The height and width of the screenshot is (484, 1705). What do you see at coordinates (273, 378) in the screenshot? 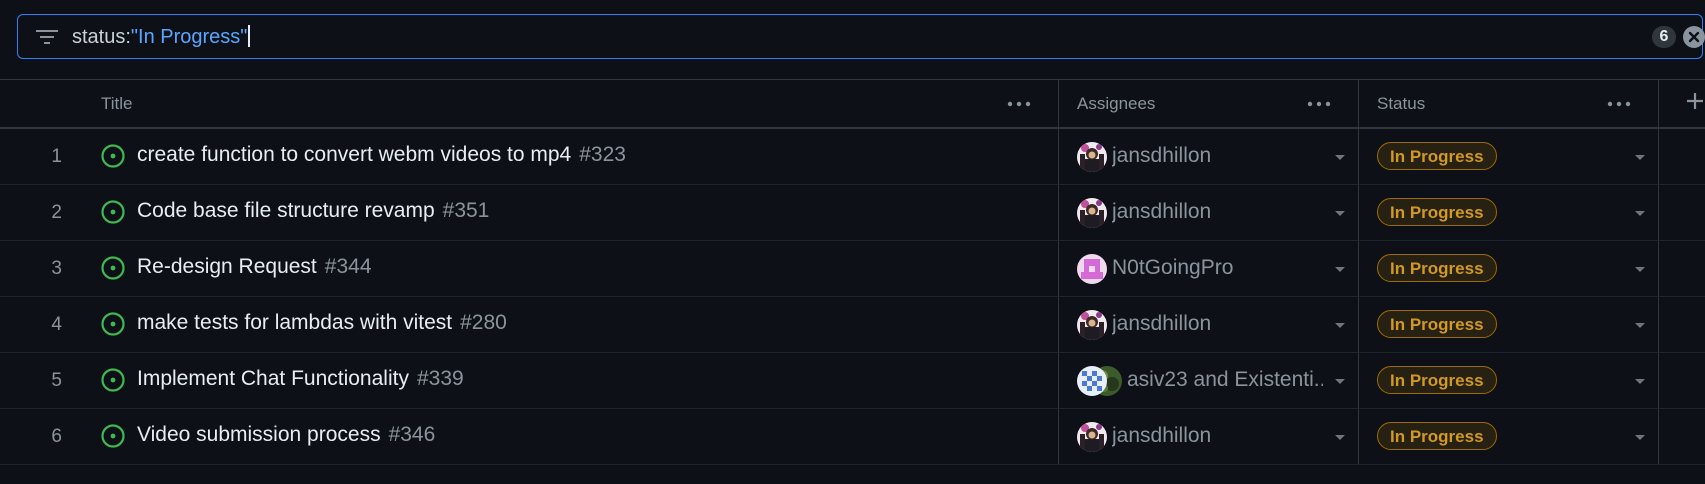
I see `issue-title: Implement Chat Functionality` at bounding box center [273, 378].